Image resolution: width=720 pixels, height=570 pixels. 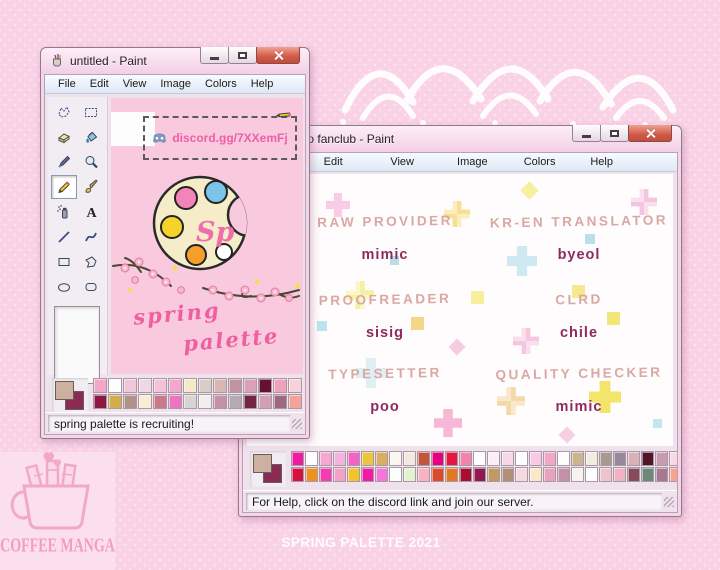 What do you see at coordinates (207, 236) in the screenshot?
I see `paint-canvas: discord.gg/7XXemFj Sp spring palette` at bounding box center [207, 236].